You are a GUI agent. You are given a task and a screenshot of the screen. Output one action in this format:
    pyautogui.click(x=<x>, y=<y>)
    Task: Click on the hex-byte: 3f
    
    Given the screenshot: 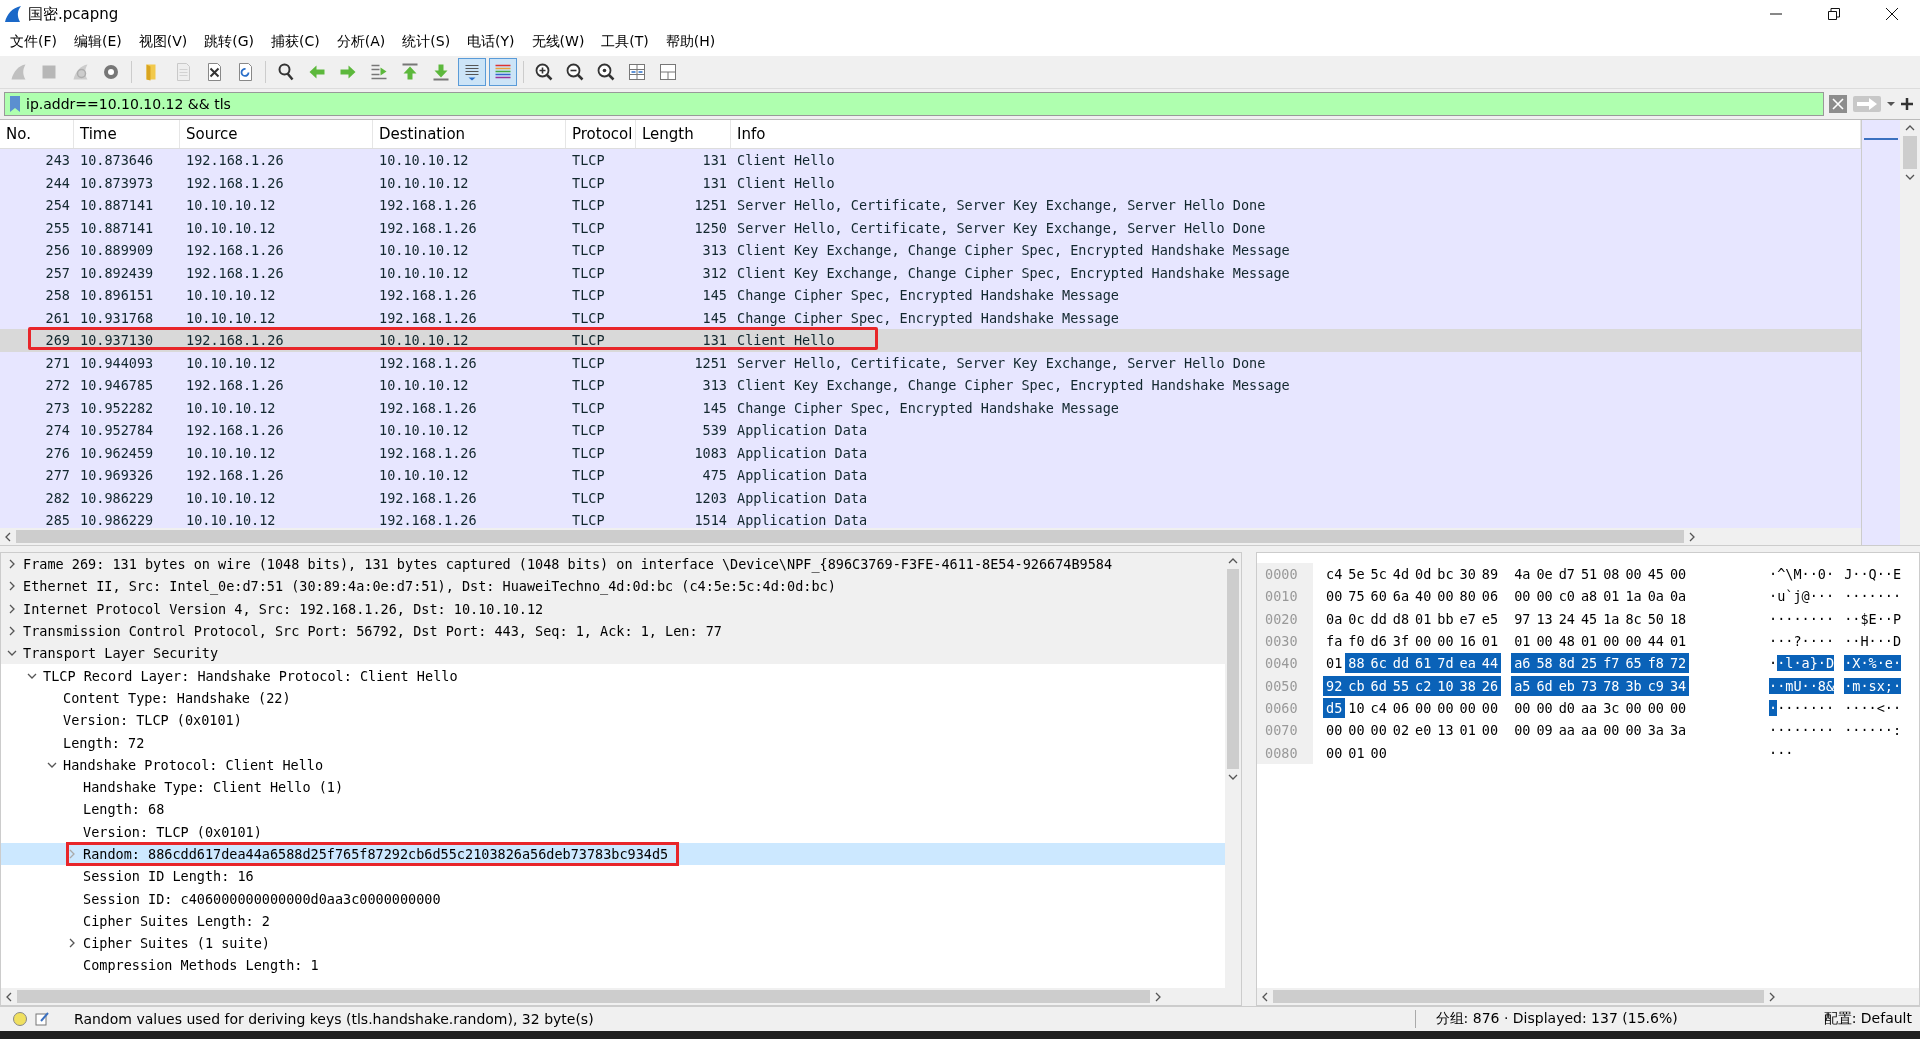 What is the action you would take?
    pyautogui.click(x=1401, y=641)
    